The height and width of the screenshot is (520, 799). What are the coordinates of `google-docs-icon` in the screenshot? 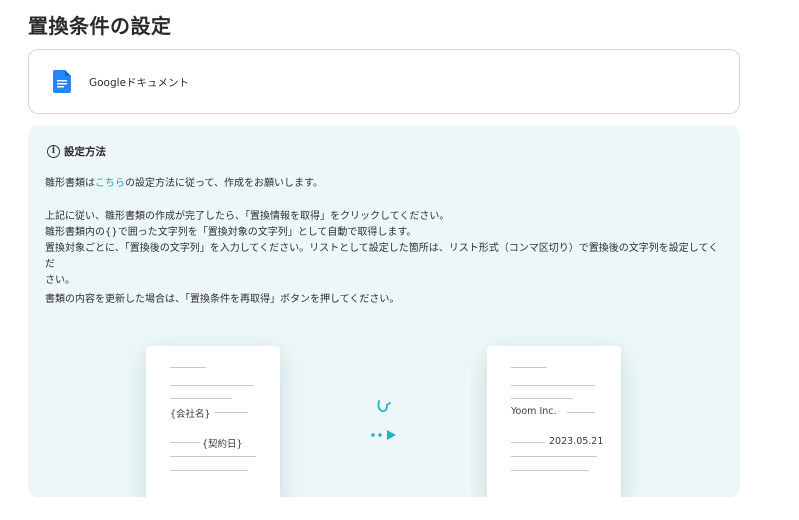 It's located at (62, 81).